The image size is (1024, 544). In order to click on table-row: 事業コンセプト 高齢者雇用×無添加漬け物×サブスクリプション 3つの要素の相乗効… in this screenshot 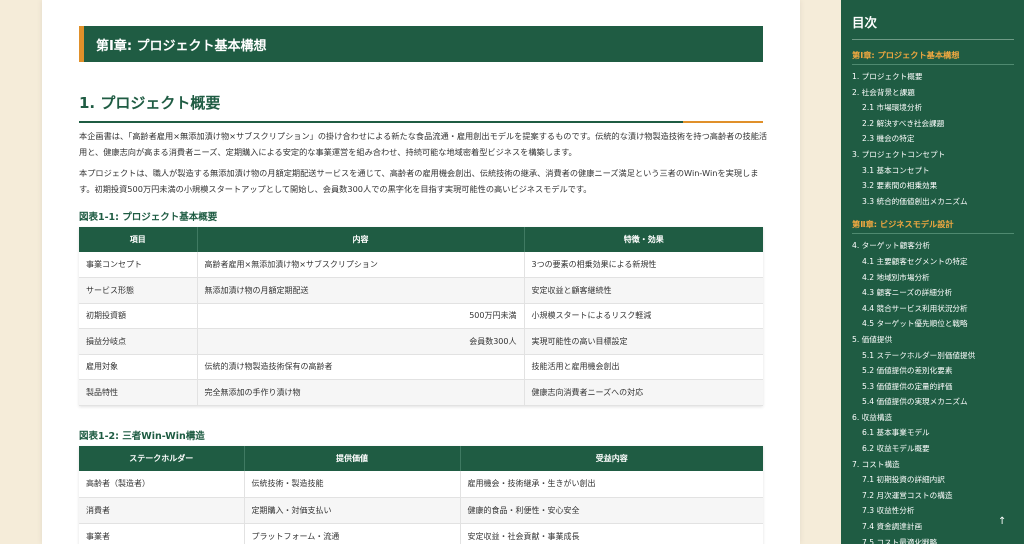, I will do `click(421, 265)`.